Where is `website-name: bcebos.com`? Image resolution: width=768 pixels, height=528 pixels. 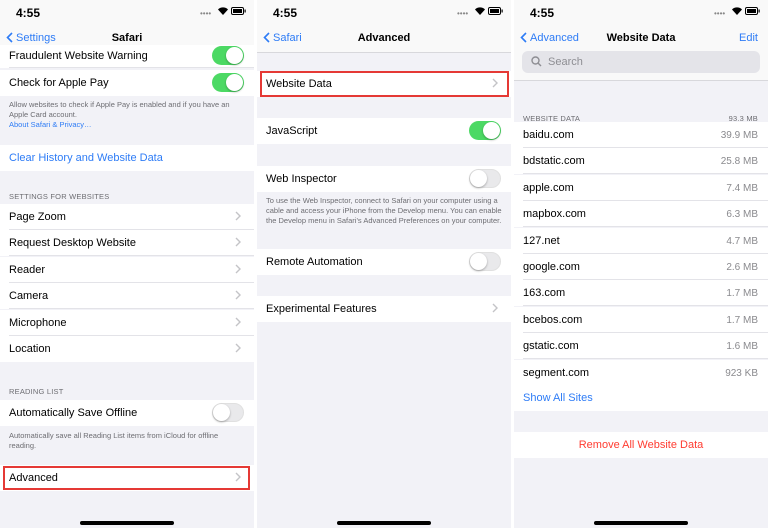
website-name: bcebos.com is located at coordinates (553, 319).